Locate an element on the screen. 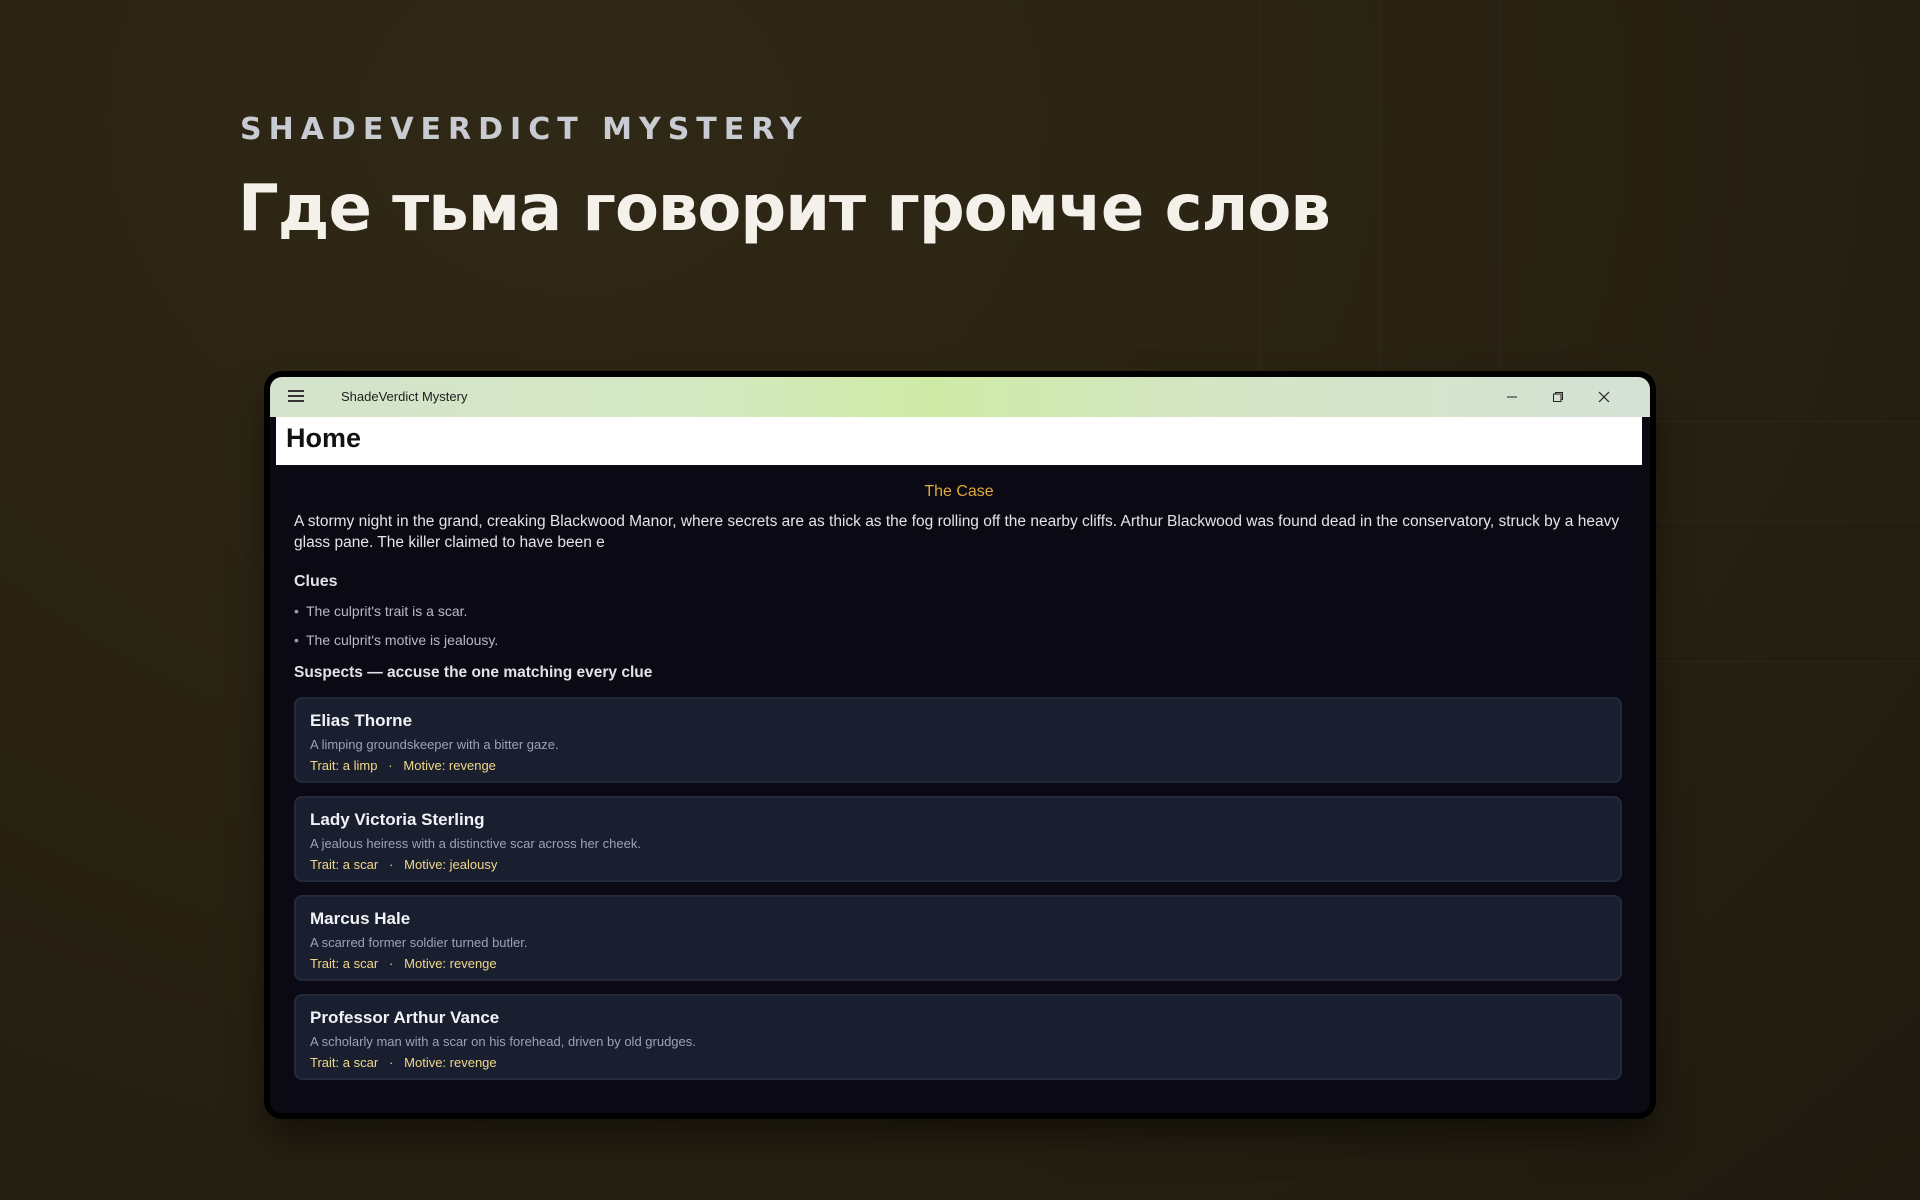 The height and width of the screenshot is (1200, 1920). hero-eyebrow: SHADEVERDICT MYSTERY is located at coordinates (524, 129).